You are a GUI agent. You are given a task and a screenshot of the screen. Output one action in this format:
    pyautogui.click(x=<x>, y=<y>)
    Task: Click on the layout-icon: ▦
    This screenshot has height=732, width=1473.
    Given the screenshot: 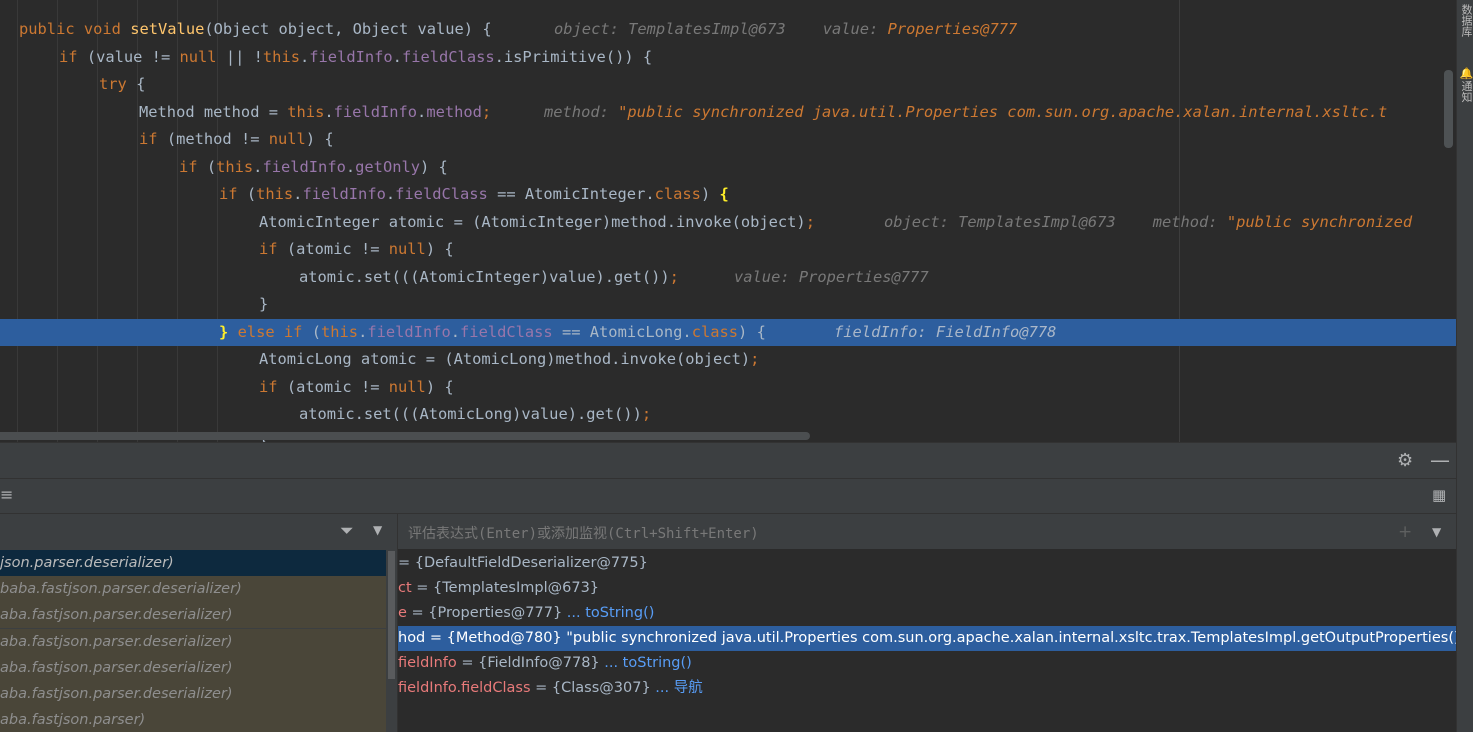 What is the action you would take?
    pyautogui.click(x=1439, y=495)
    